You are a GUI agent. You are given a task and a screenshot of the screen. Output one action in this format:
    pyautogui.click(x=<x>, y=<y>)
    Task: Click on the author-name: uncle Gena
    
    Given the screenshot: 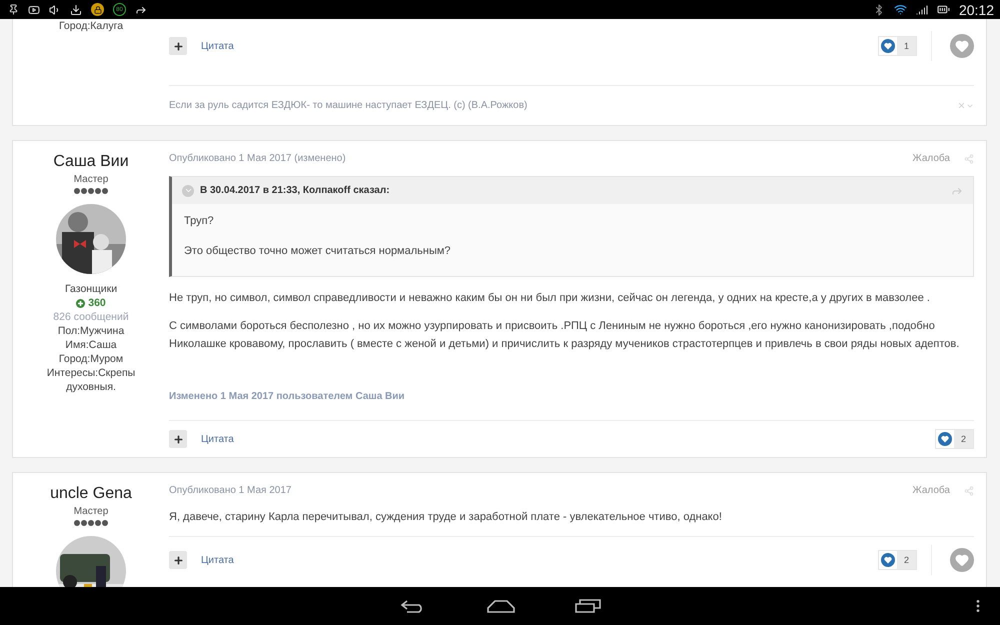 What is the action you would take?
    pyautogui.click(x=91, y=494)
    